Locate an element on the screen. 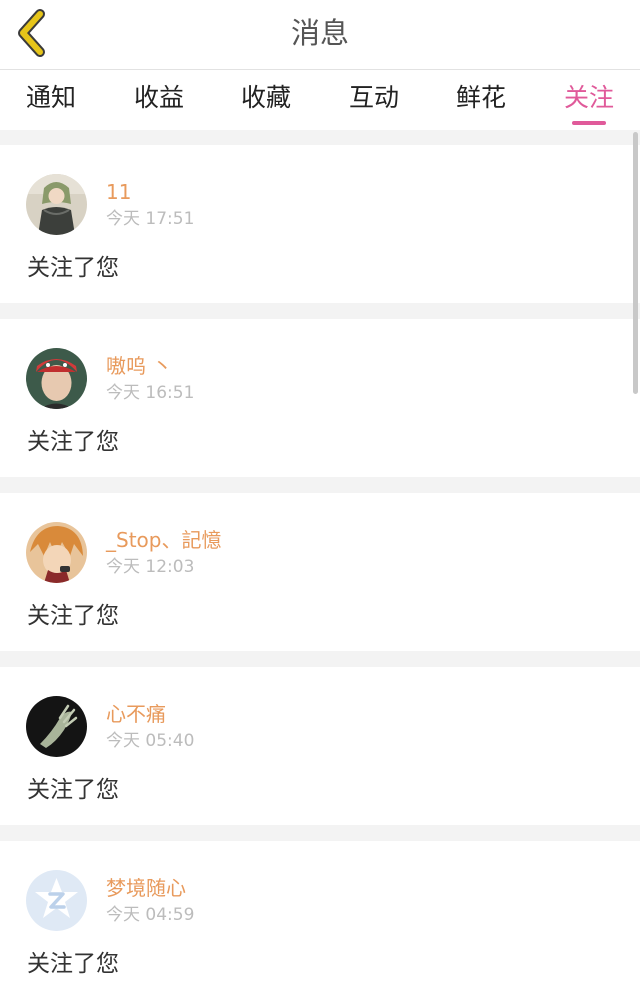  header-bar: 消息 is located at coordinates (320, 35).